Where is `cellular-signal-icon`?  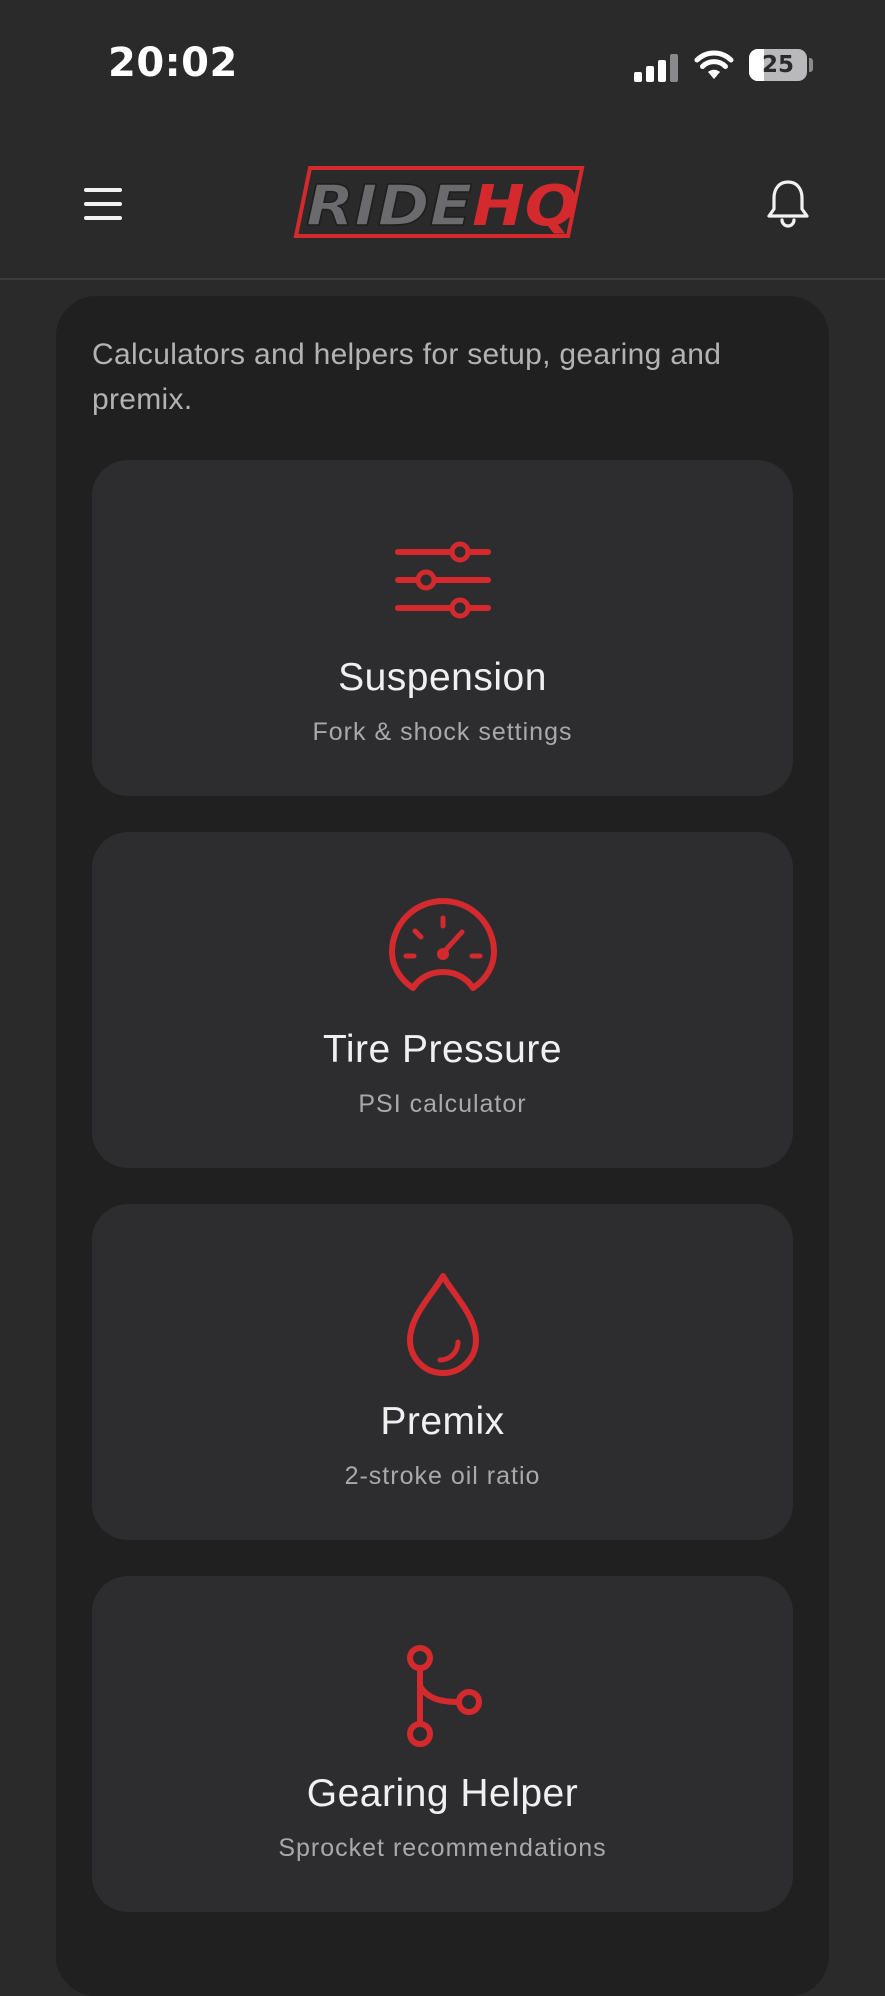 cellular-signal-icon is located at coordinates (656, 67).